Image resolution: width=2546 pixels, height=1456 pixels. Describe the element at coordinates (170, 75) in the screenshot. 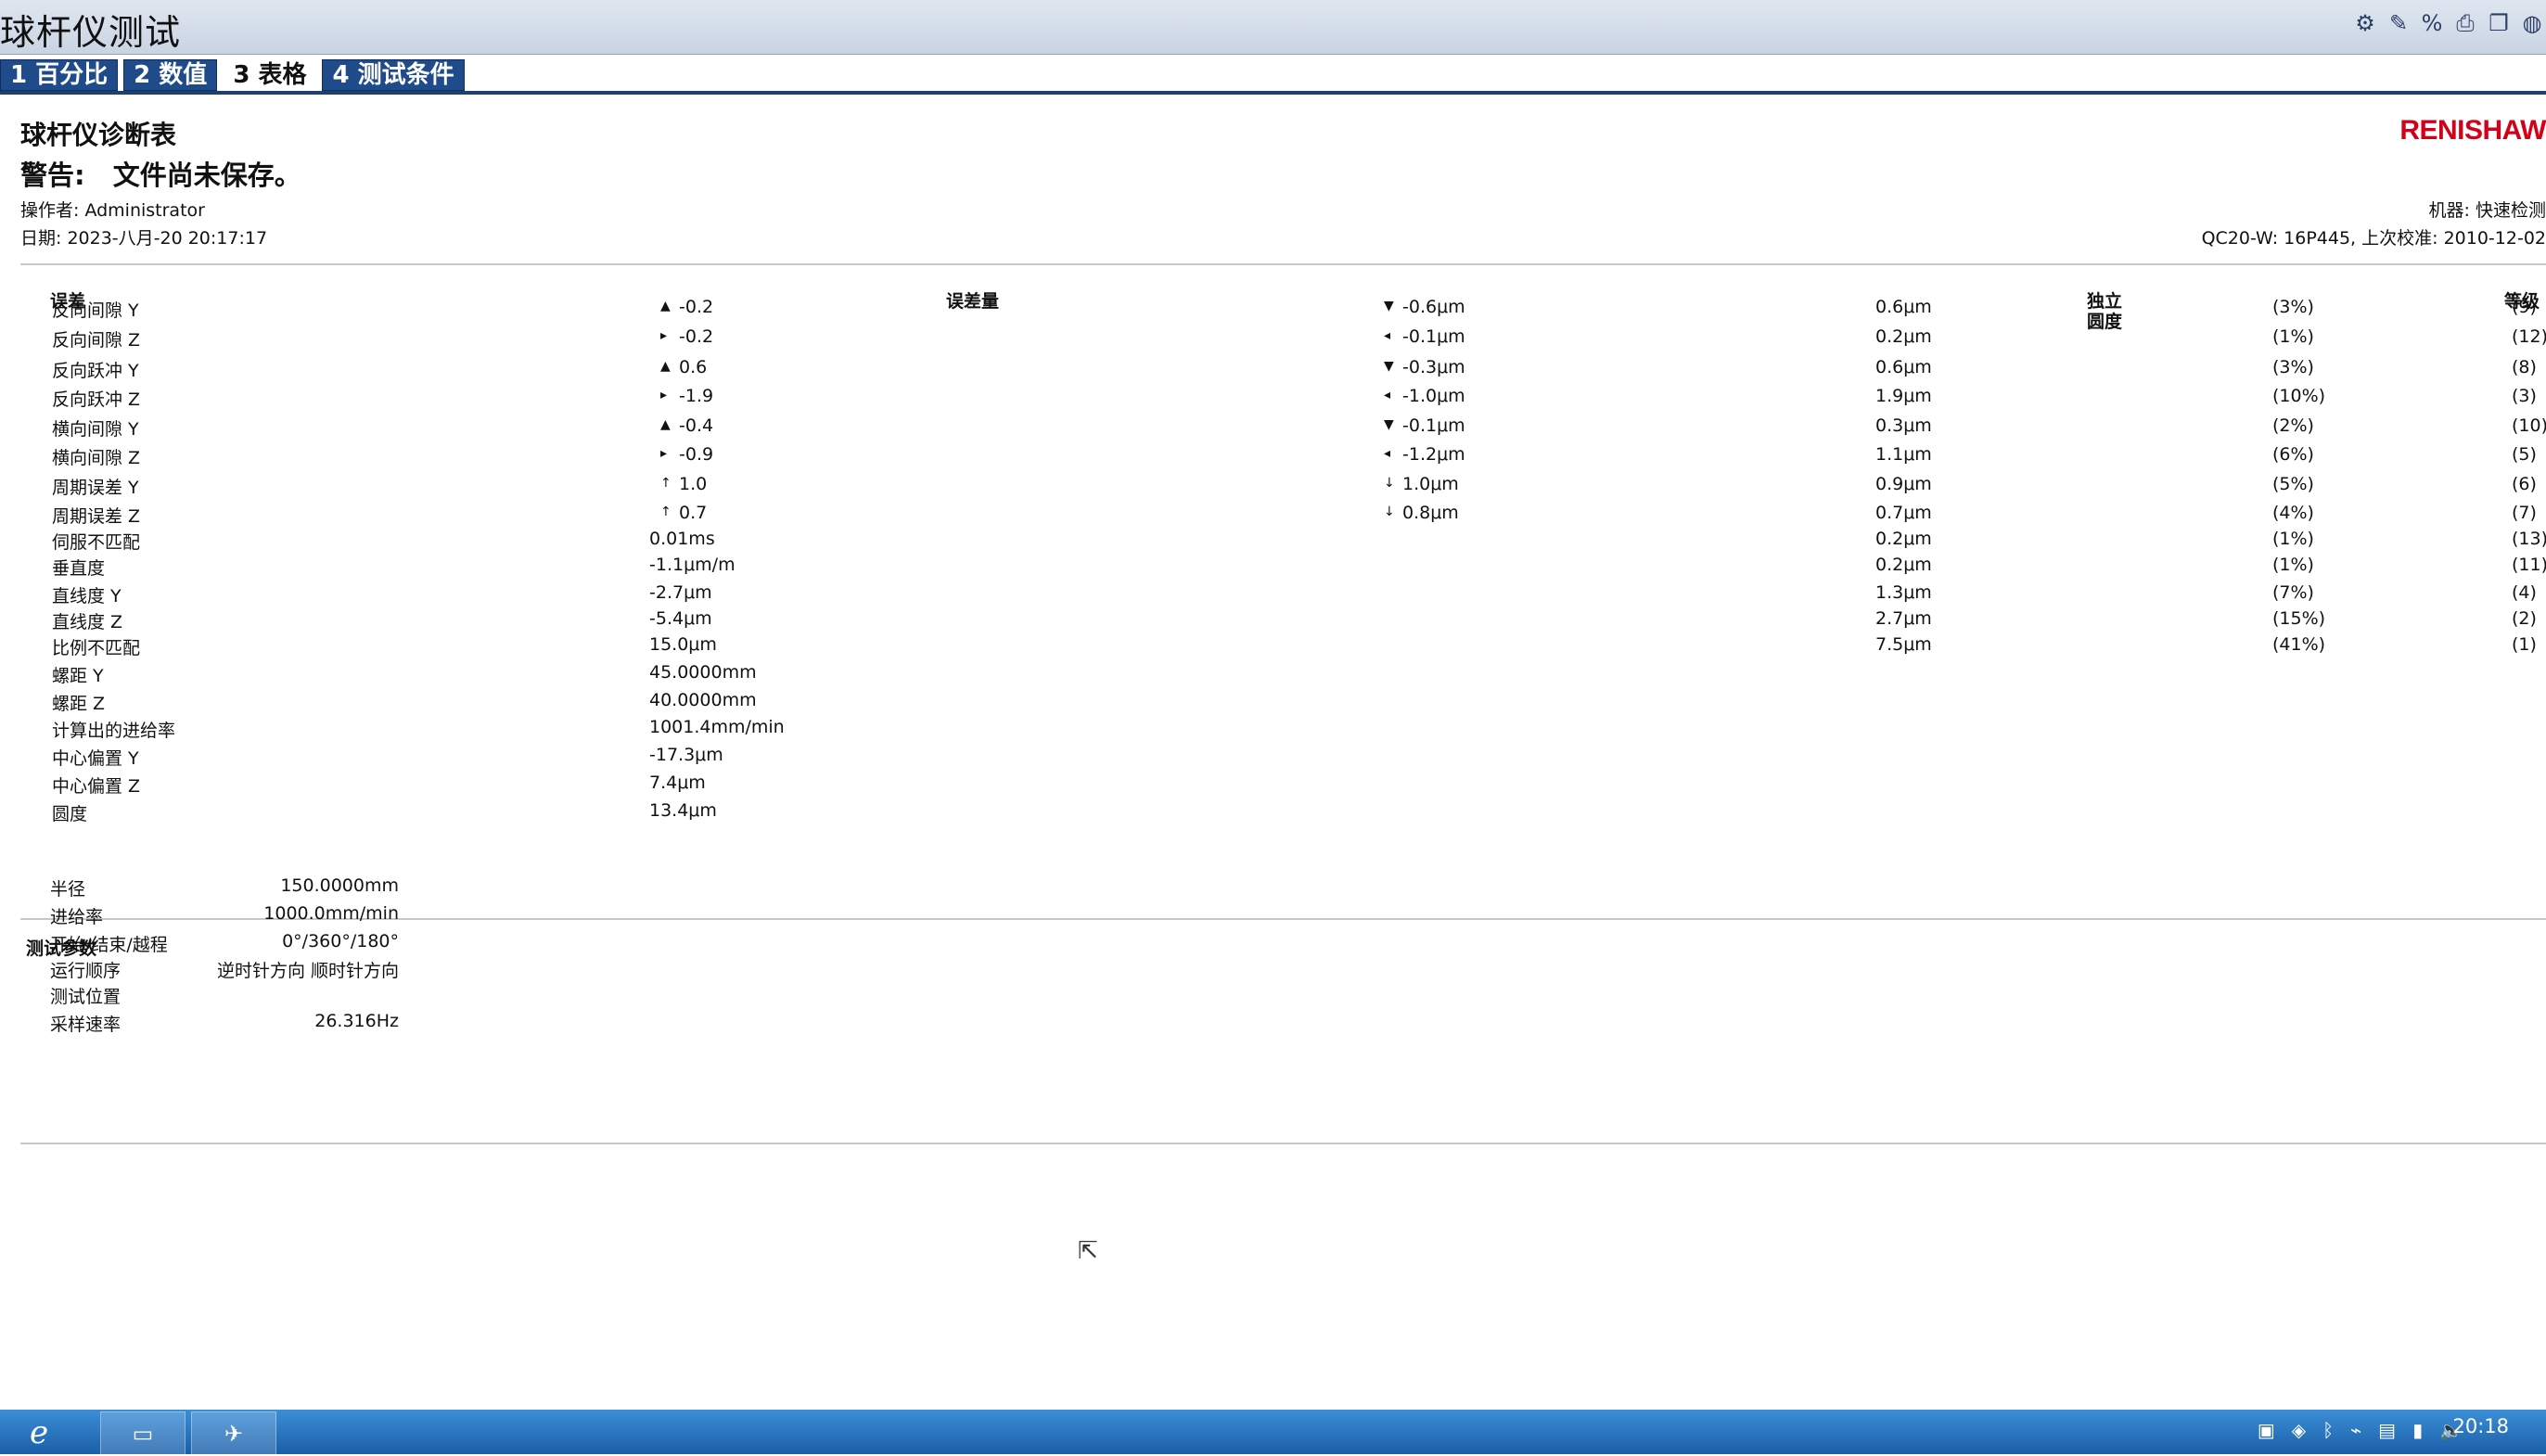

I see `tab-values: 2 数值` at that location.